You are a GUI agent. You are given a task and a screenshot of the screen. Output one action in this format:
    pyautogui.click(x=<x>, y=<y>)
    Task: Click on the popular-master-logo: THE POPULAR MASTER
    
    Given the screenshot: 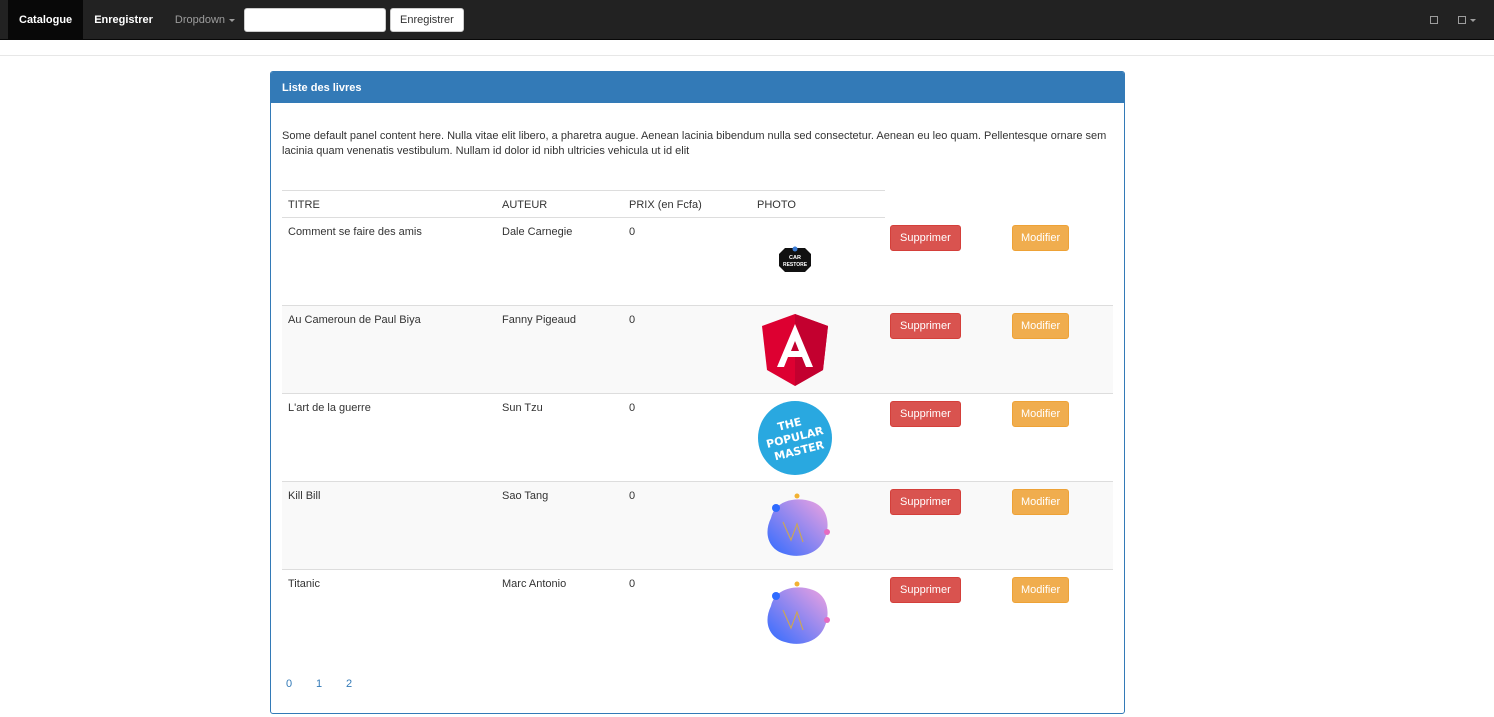 What is the action you would take?
    pyautogui.click(x=795, y=438)
    